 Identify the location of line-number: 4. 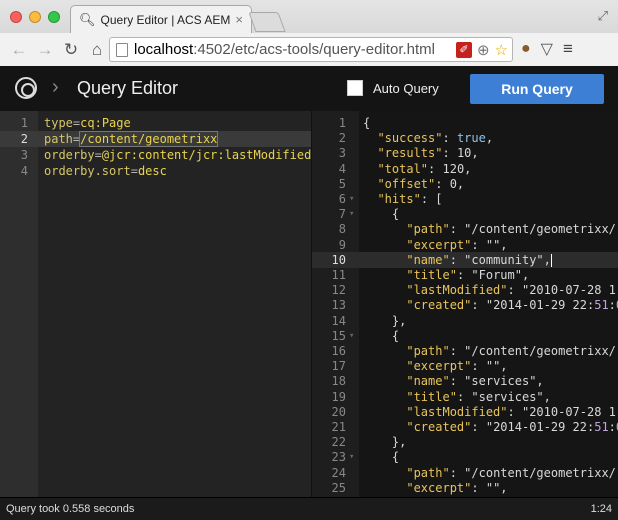
(342, 168).